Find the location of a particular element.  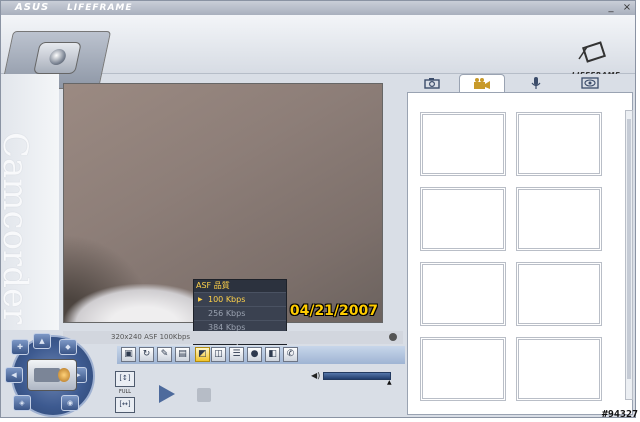

app-title: LIFEFRAME is located at coordinates (100, 8).